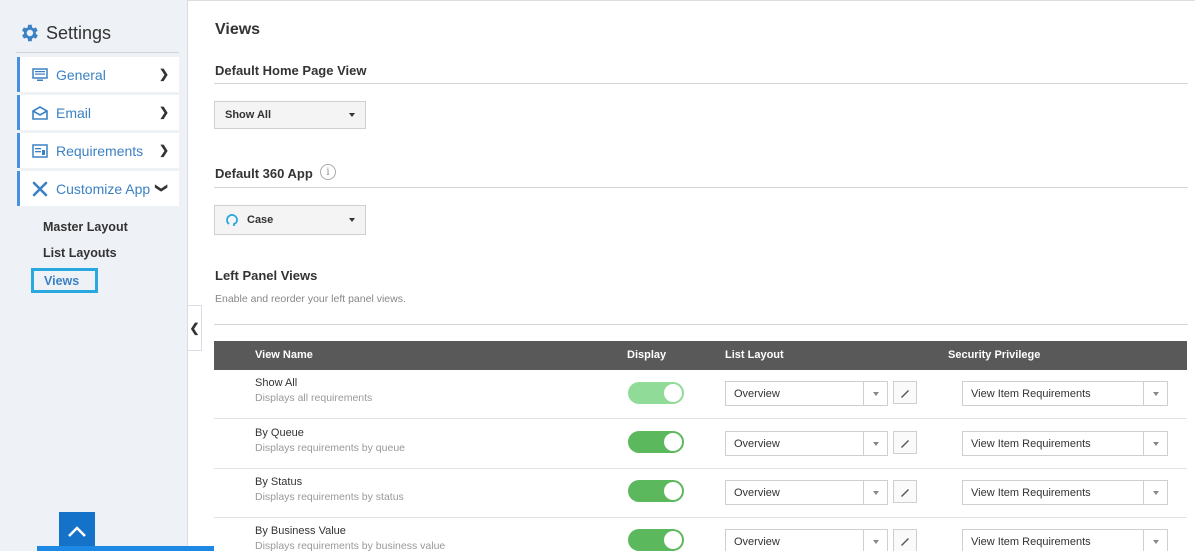  I want to click on gear-icon, so click(30, 33).